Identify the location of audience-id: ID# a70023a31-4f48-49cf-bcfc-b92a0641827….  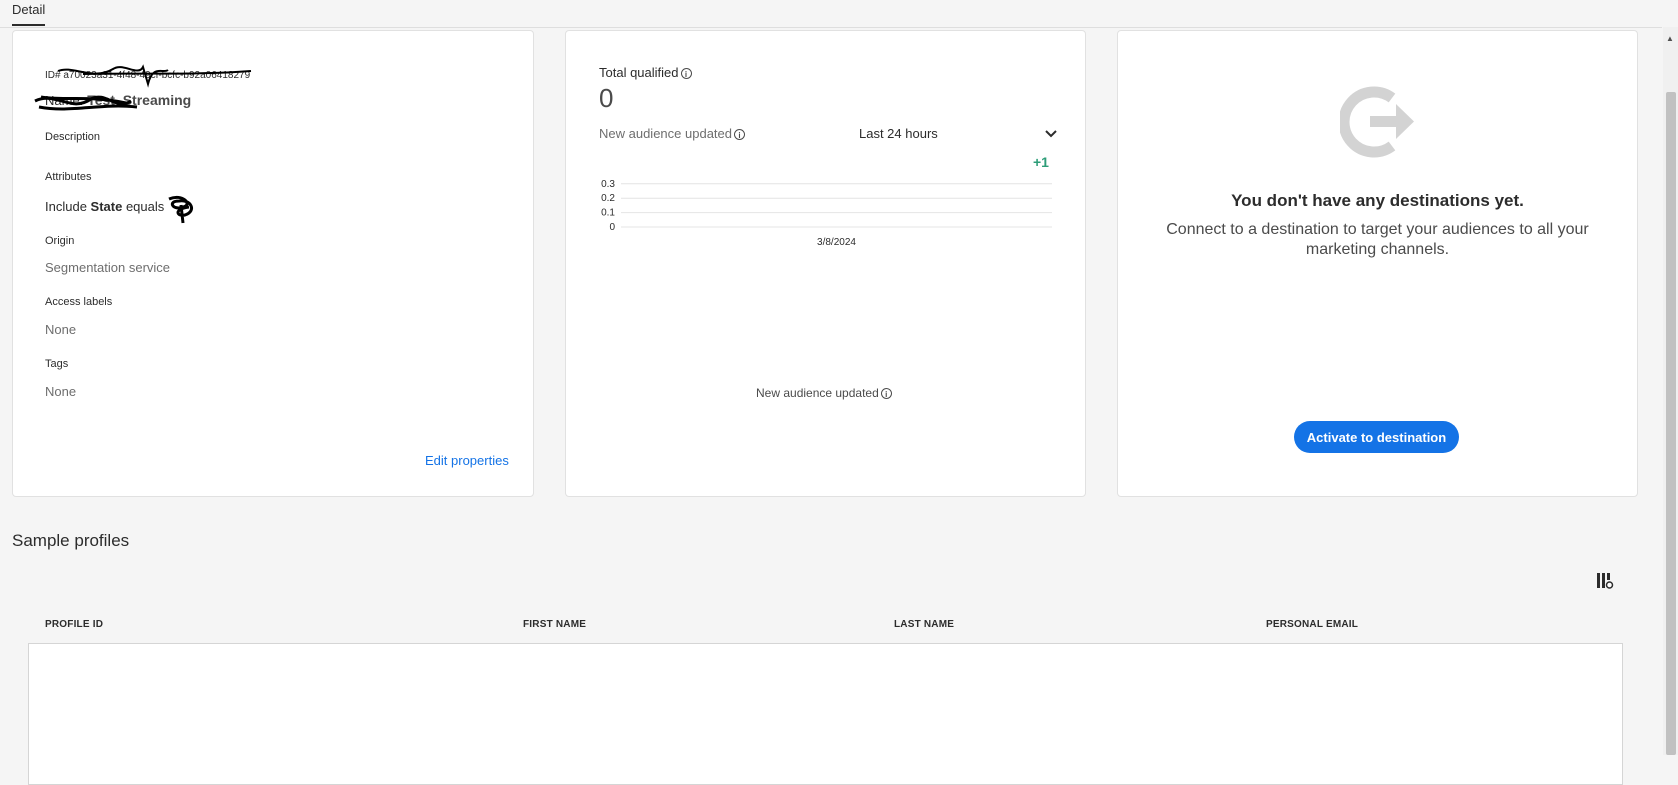
(148, 75).